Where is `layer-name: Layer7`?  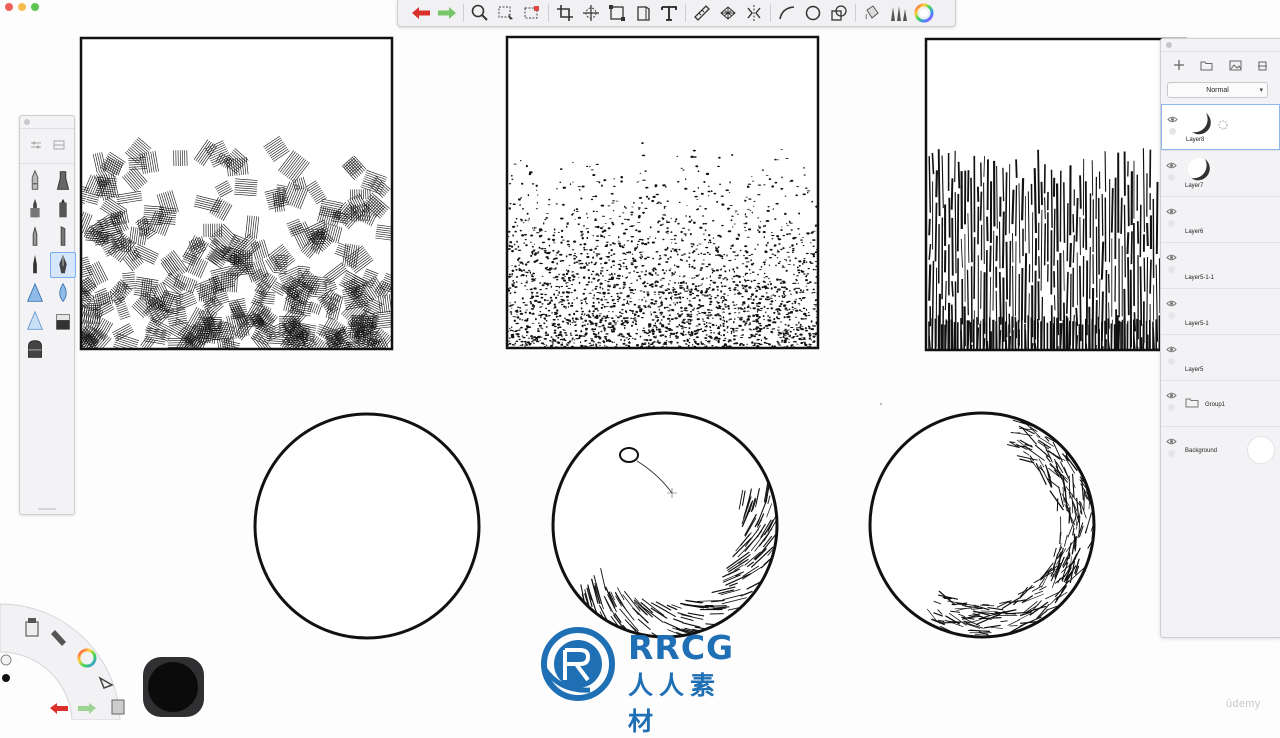 layer-name: Layer7 is located at coordinates (1194, 186).